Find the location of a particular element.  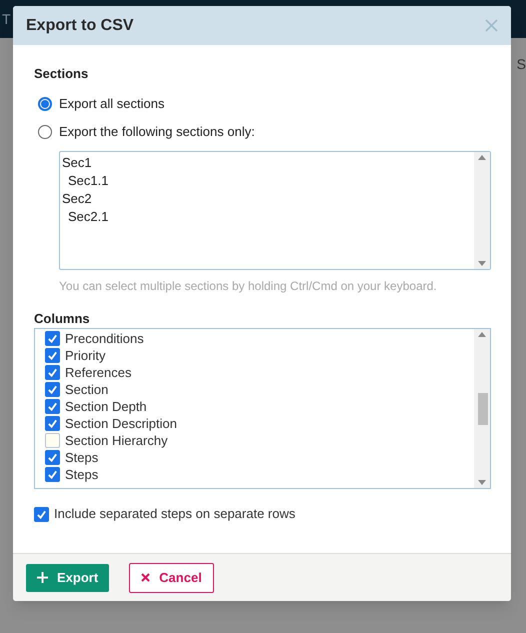

checkbox is located at coordinates (52, 440).